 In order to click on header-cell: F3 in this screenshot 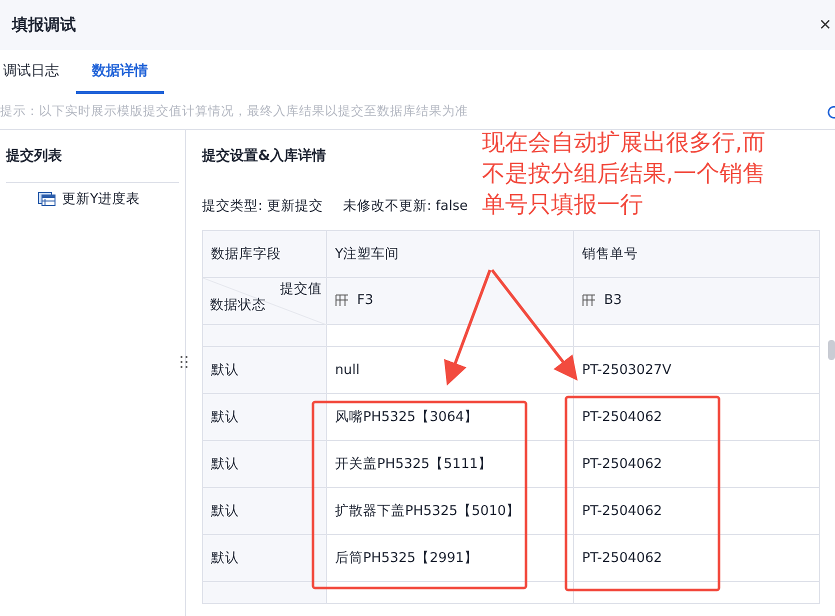, I will do `click(450, 301)`.